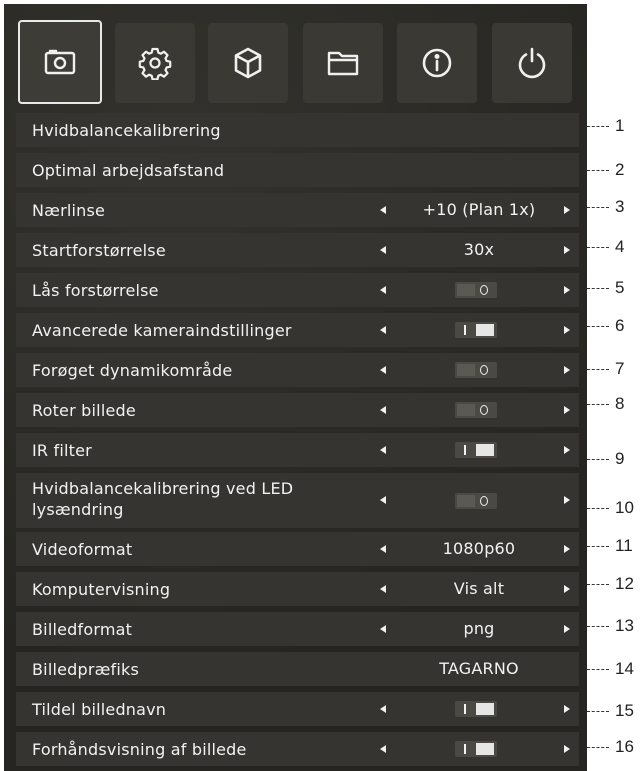 This screenshot has height=771, width=642. What do you see at coordinates (101, 589) in the screenshot?
I see `setting-label: Komputervisning` at bounding box center [101, 589].